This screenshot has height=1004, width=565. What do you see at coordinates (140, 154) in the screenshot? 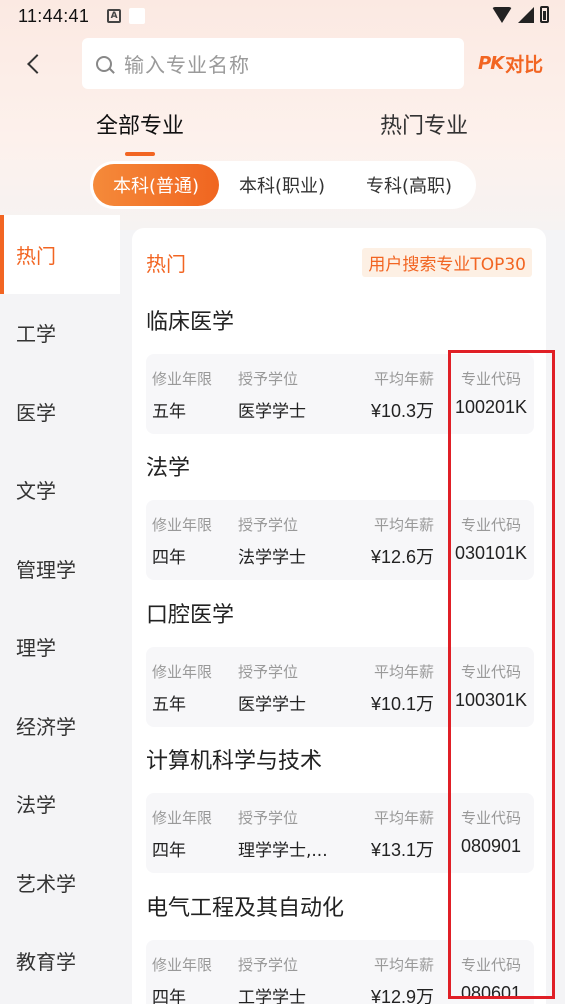
I see `active-tab-indicator` at bounding box center [140, 154].